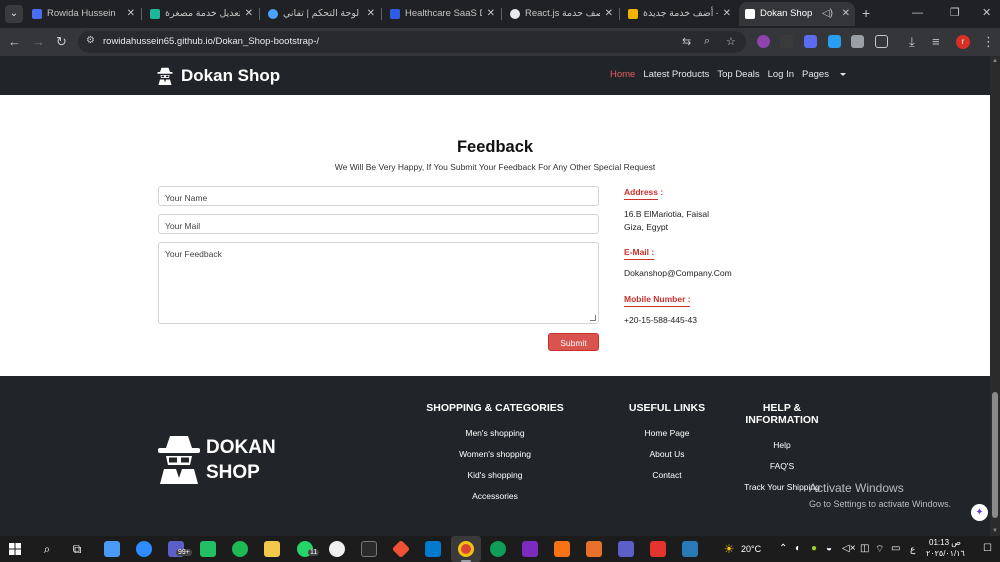  I want to click on xampp-icon, so click(562, 549).